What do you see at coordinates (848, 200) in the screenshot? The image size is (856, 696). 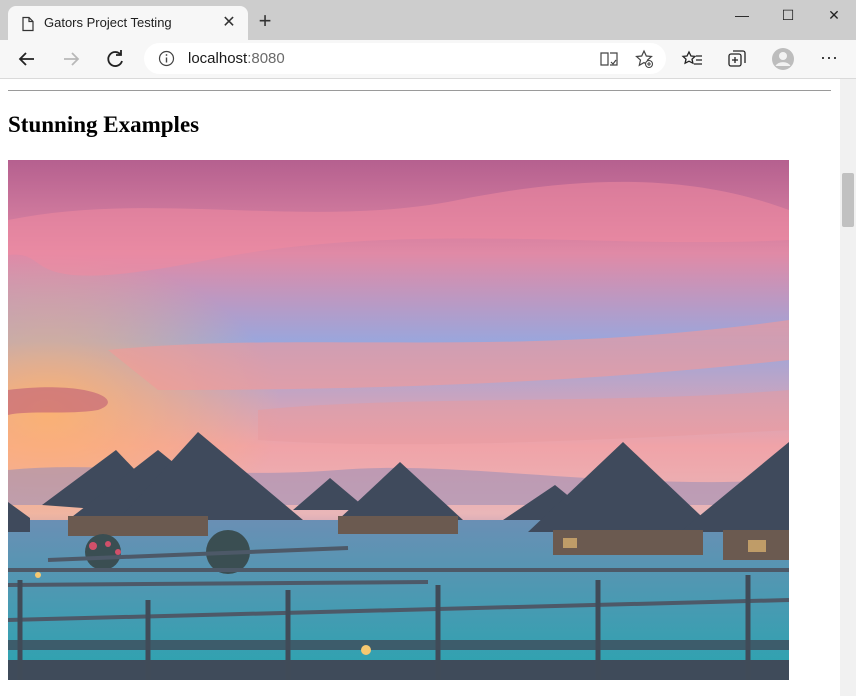 I see `scrollbar-thumb` at bounding box center [848, 200].